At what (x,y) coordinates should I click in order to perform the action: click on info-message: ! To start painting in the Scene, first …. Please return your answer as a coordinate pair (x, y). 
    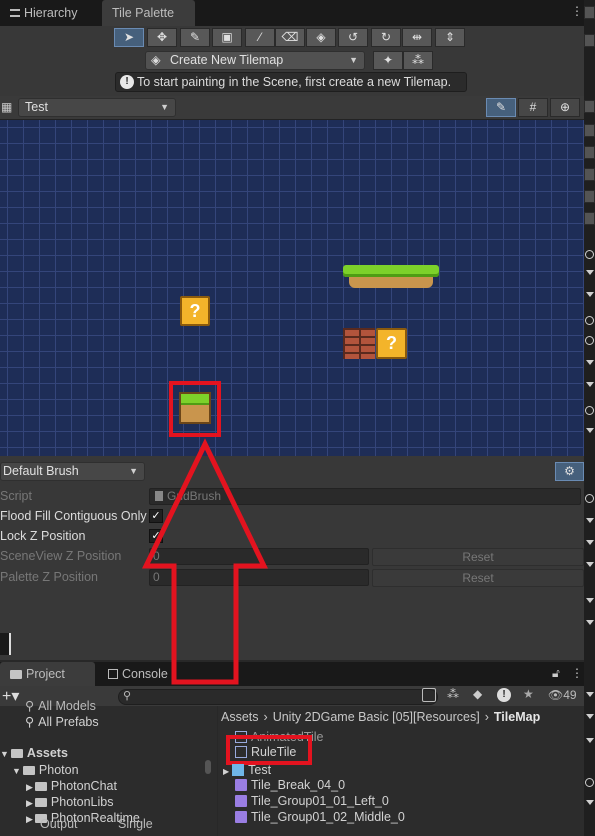
    Looking at the image, I should click on (291, 82).